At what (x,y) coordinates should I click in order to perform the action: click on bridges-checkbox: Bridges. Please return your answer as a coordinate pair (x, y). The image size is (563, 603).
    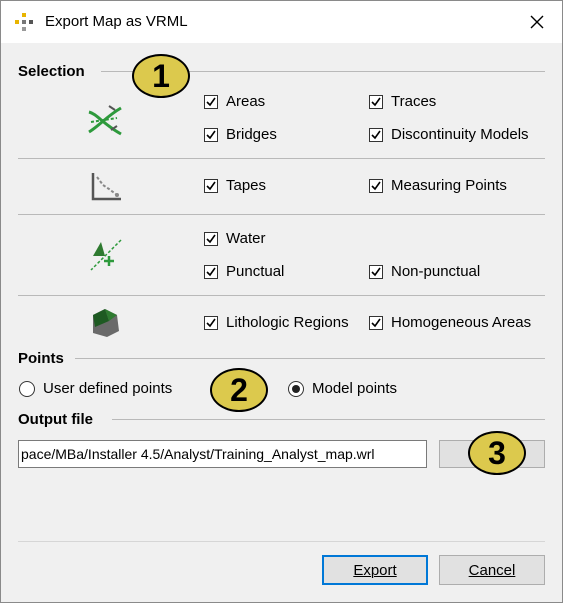
    Looking at the image, I should click on (240, 134).